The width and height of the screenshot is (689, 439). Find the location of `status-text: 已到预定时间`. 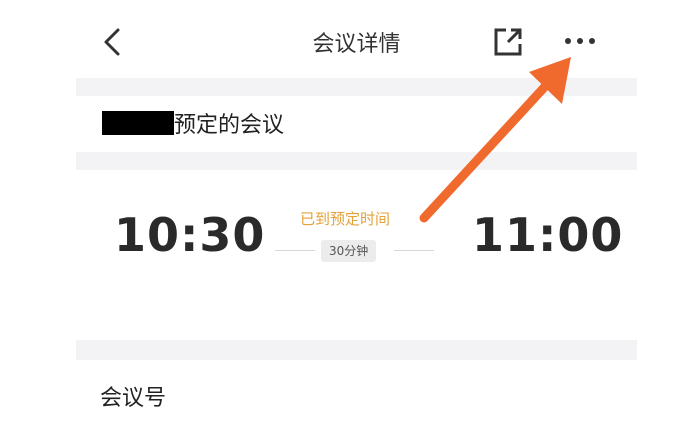

status-text: 已到预定时间 is located at coordinates (345, 219).